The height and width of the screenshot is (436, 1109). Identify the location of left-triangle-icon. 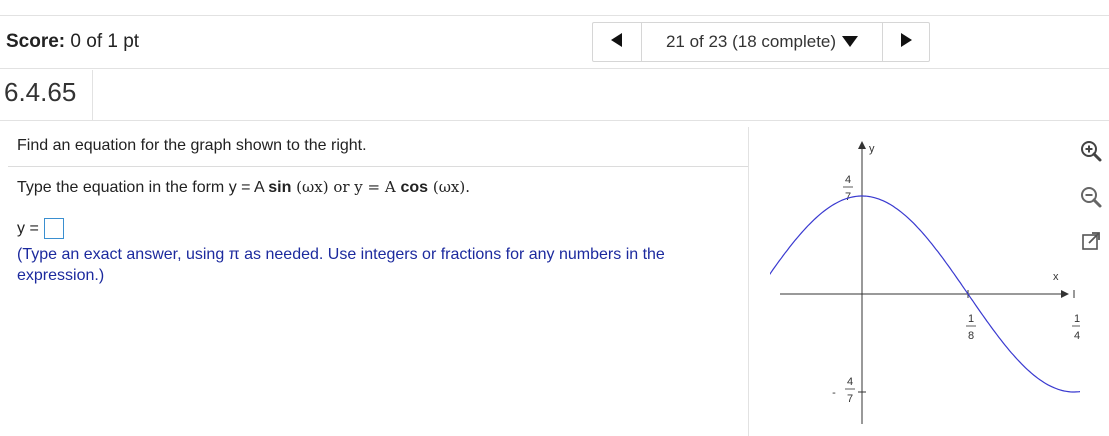
(617, 42).